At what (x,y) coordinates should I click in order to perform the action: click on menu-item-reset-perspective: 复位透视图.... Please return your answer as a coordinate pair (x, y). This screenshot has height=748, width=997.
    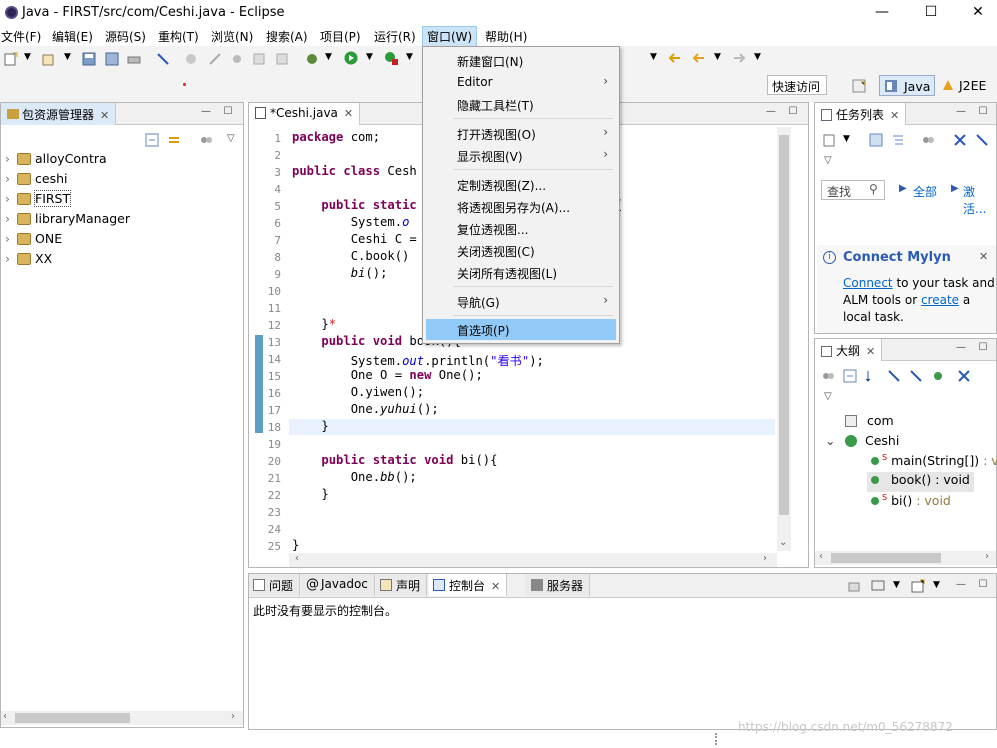
    Looking at the image, I should click on (521, 228).